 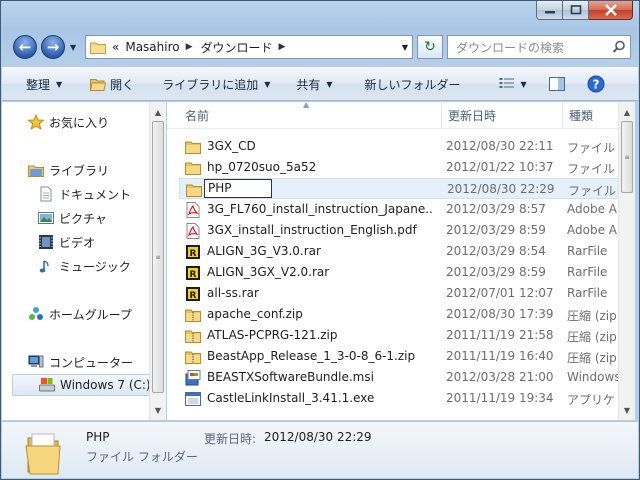 I want to click on new-folder-label: 新しいフォルダー, so click(x=412, y=84).